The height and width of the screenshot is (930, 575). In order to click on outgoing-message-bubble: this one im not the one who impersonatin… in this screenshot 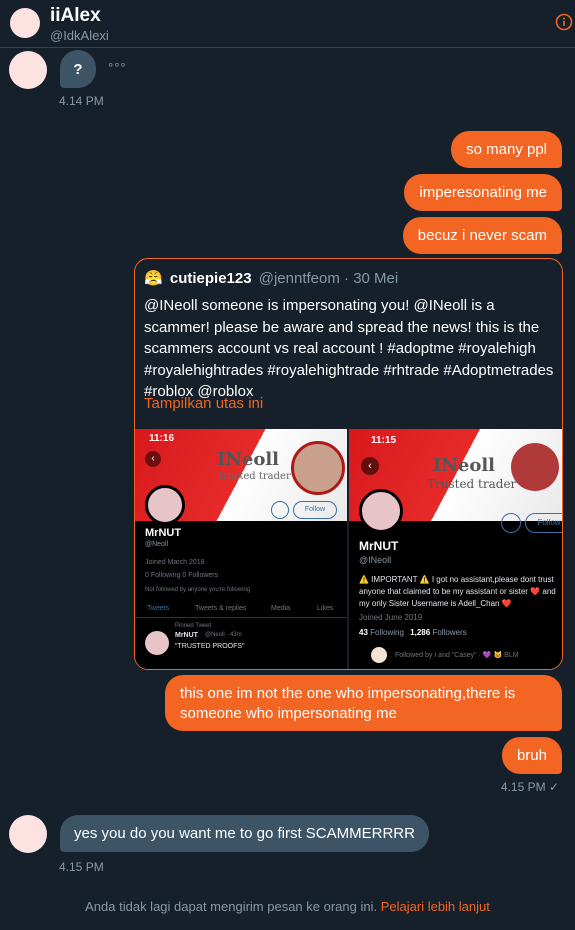, I will do `click(363, 703)`.